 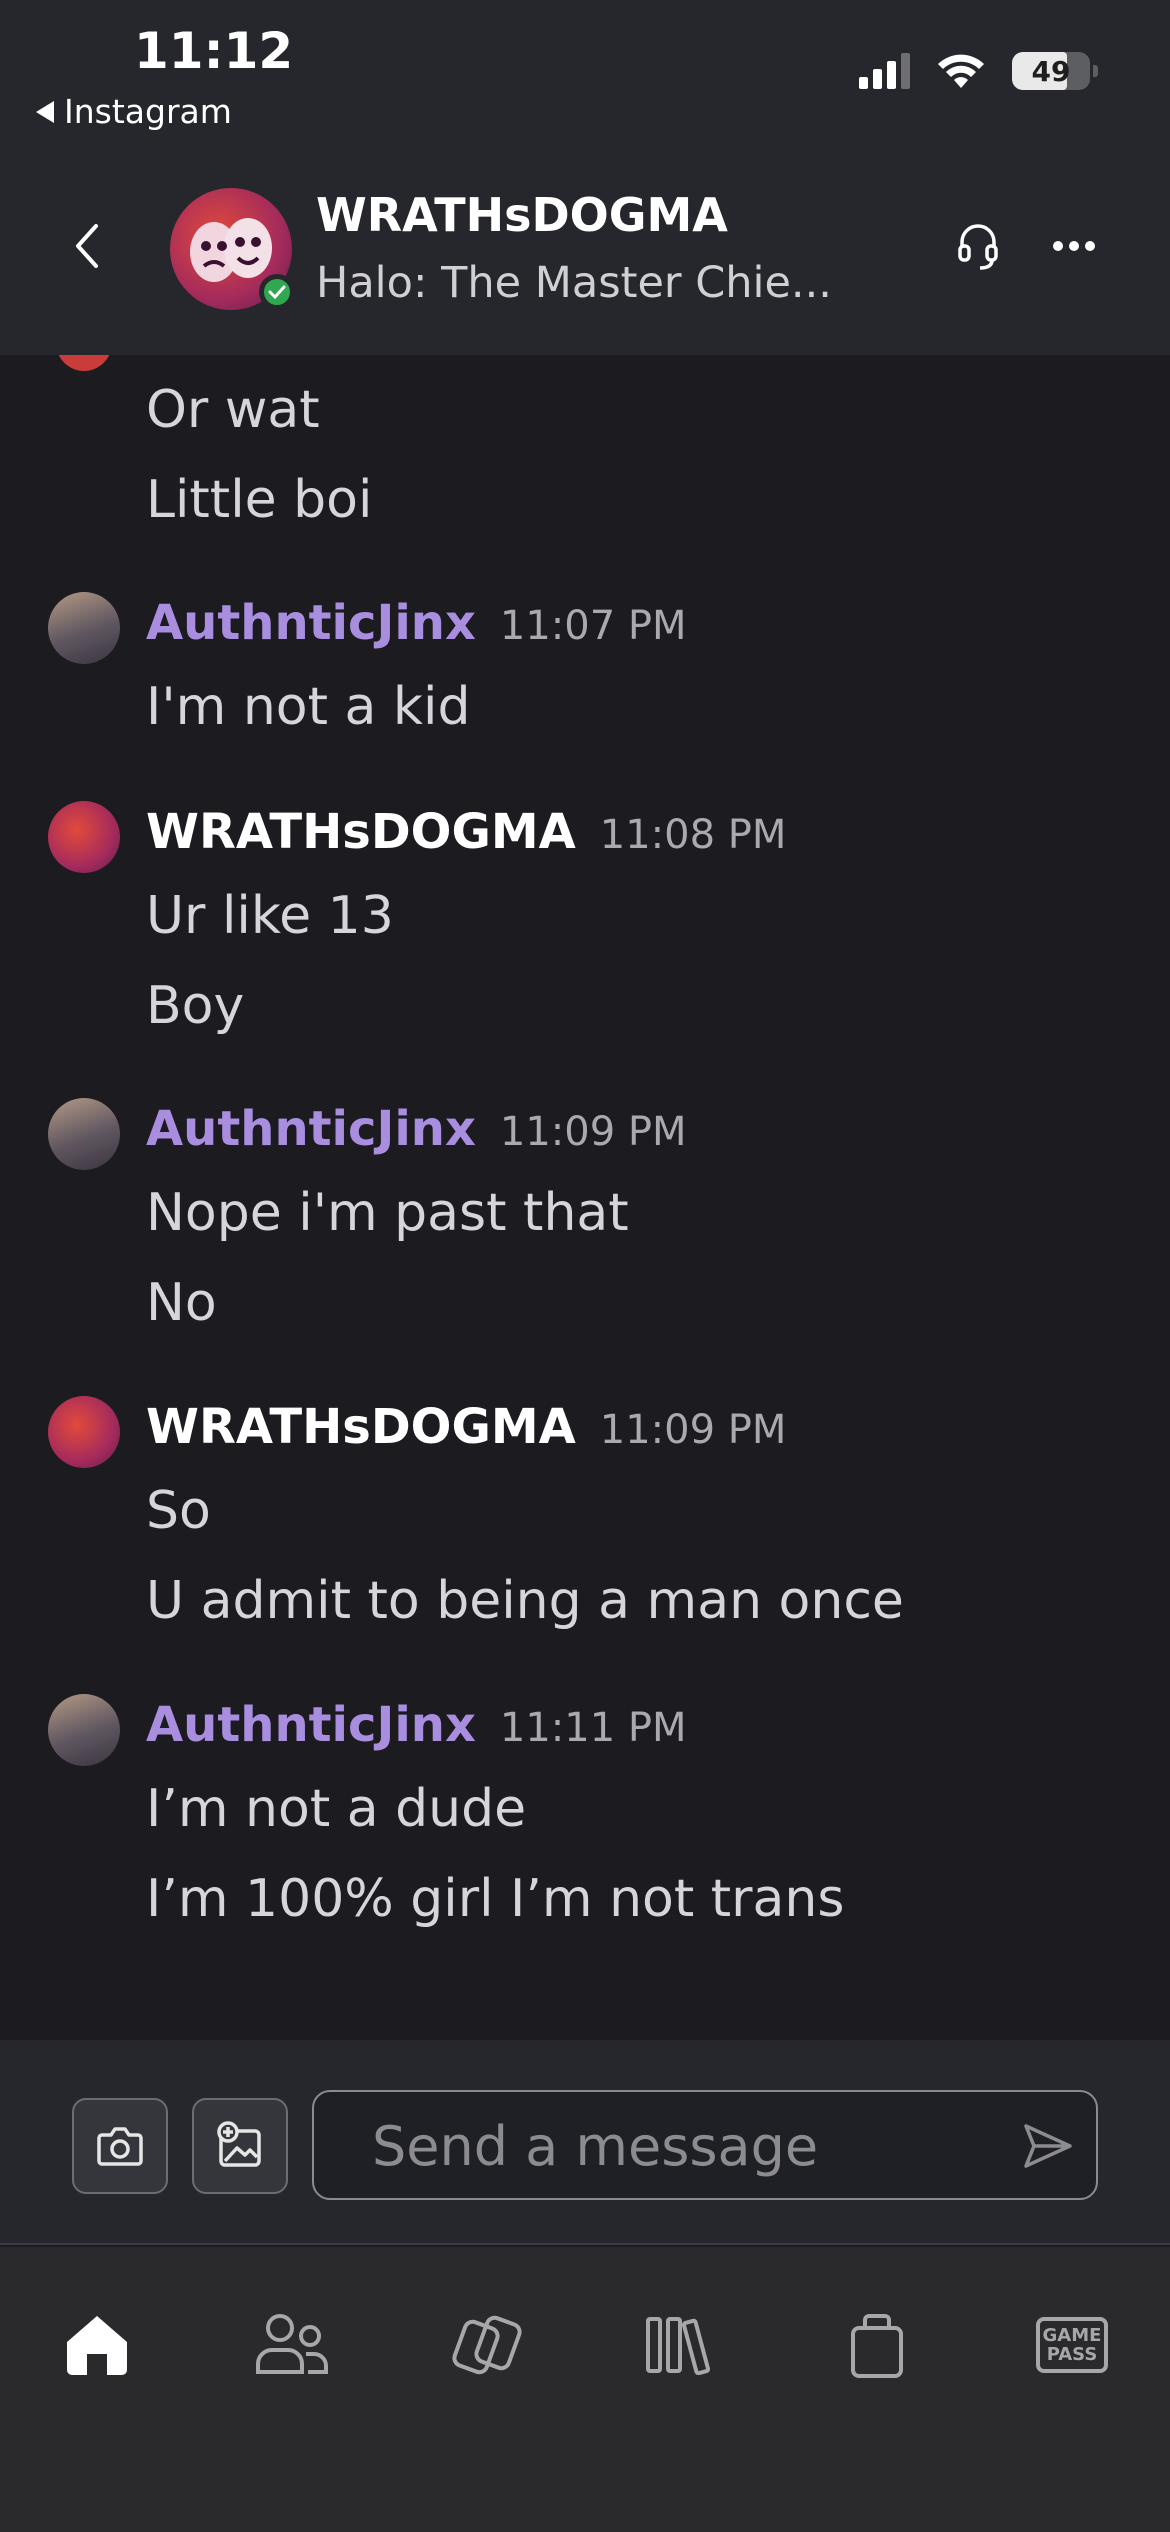 What do you see at coordinates (884, 71) in the screenshot?
I see `cellular-signal-icon` at bounding box center [884, 71].